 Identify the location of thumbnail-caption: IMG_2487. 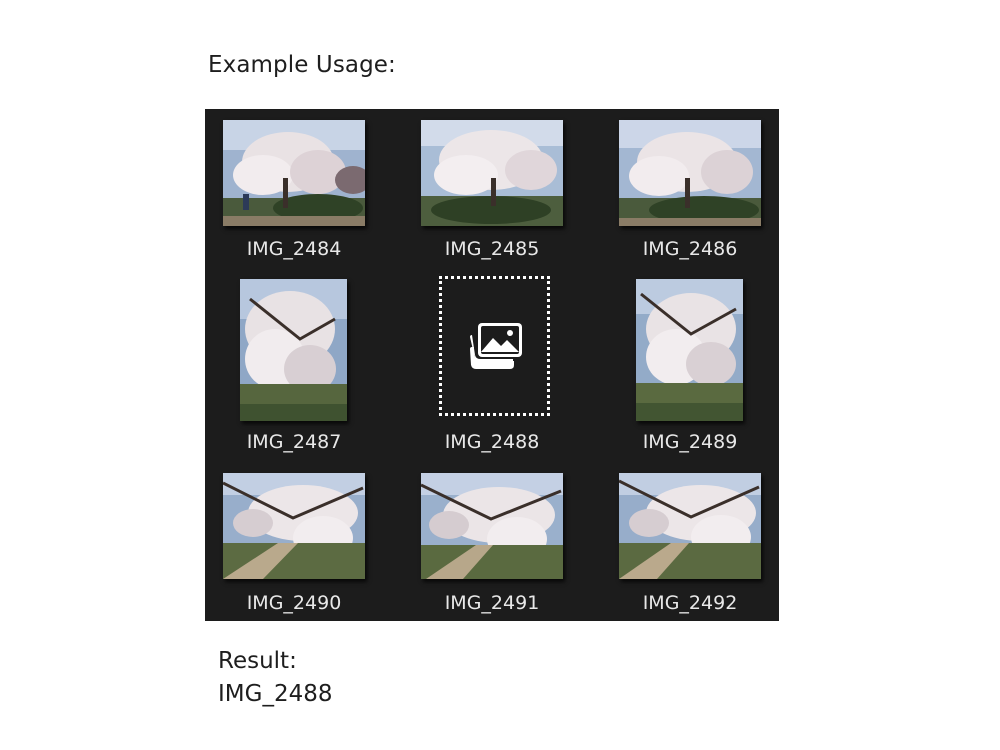
(294, 442).